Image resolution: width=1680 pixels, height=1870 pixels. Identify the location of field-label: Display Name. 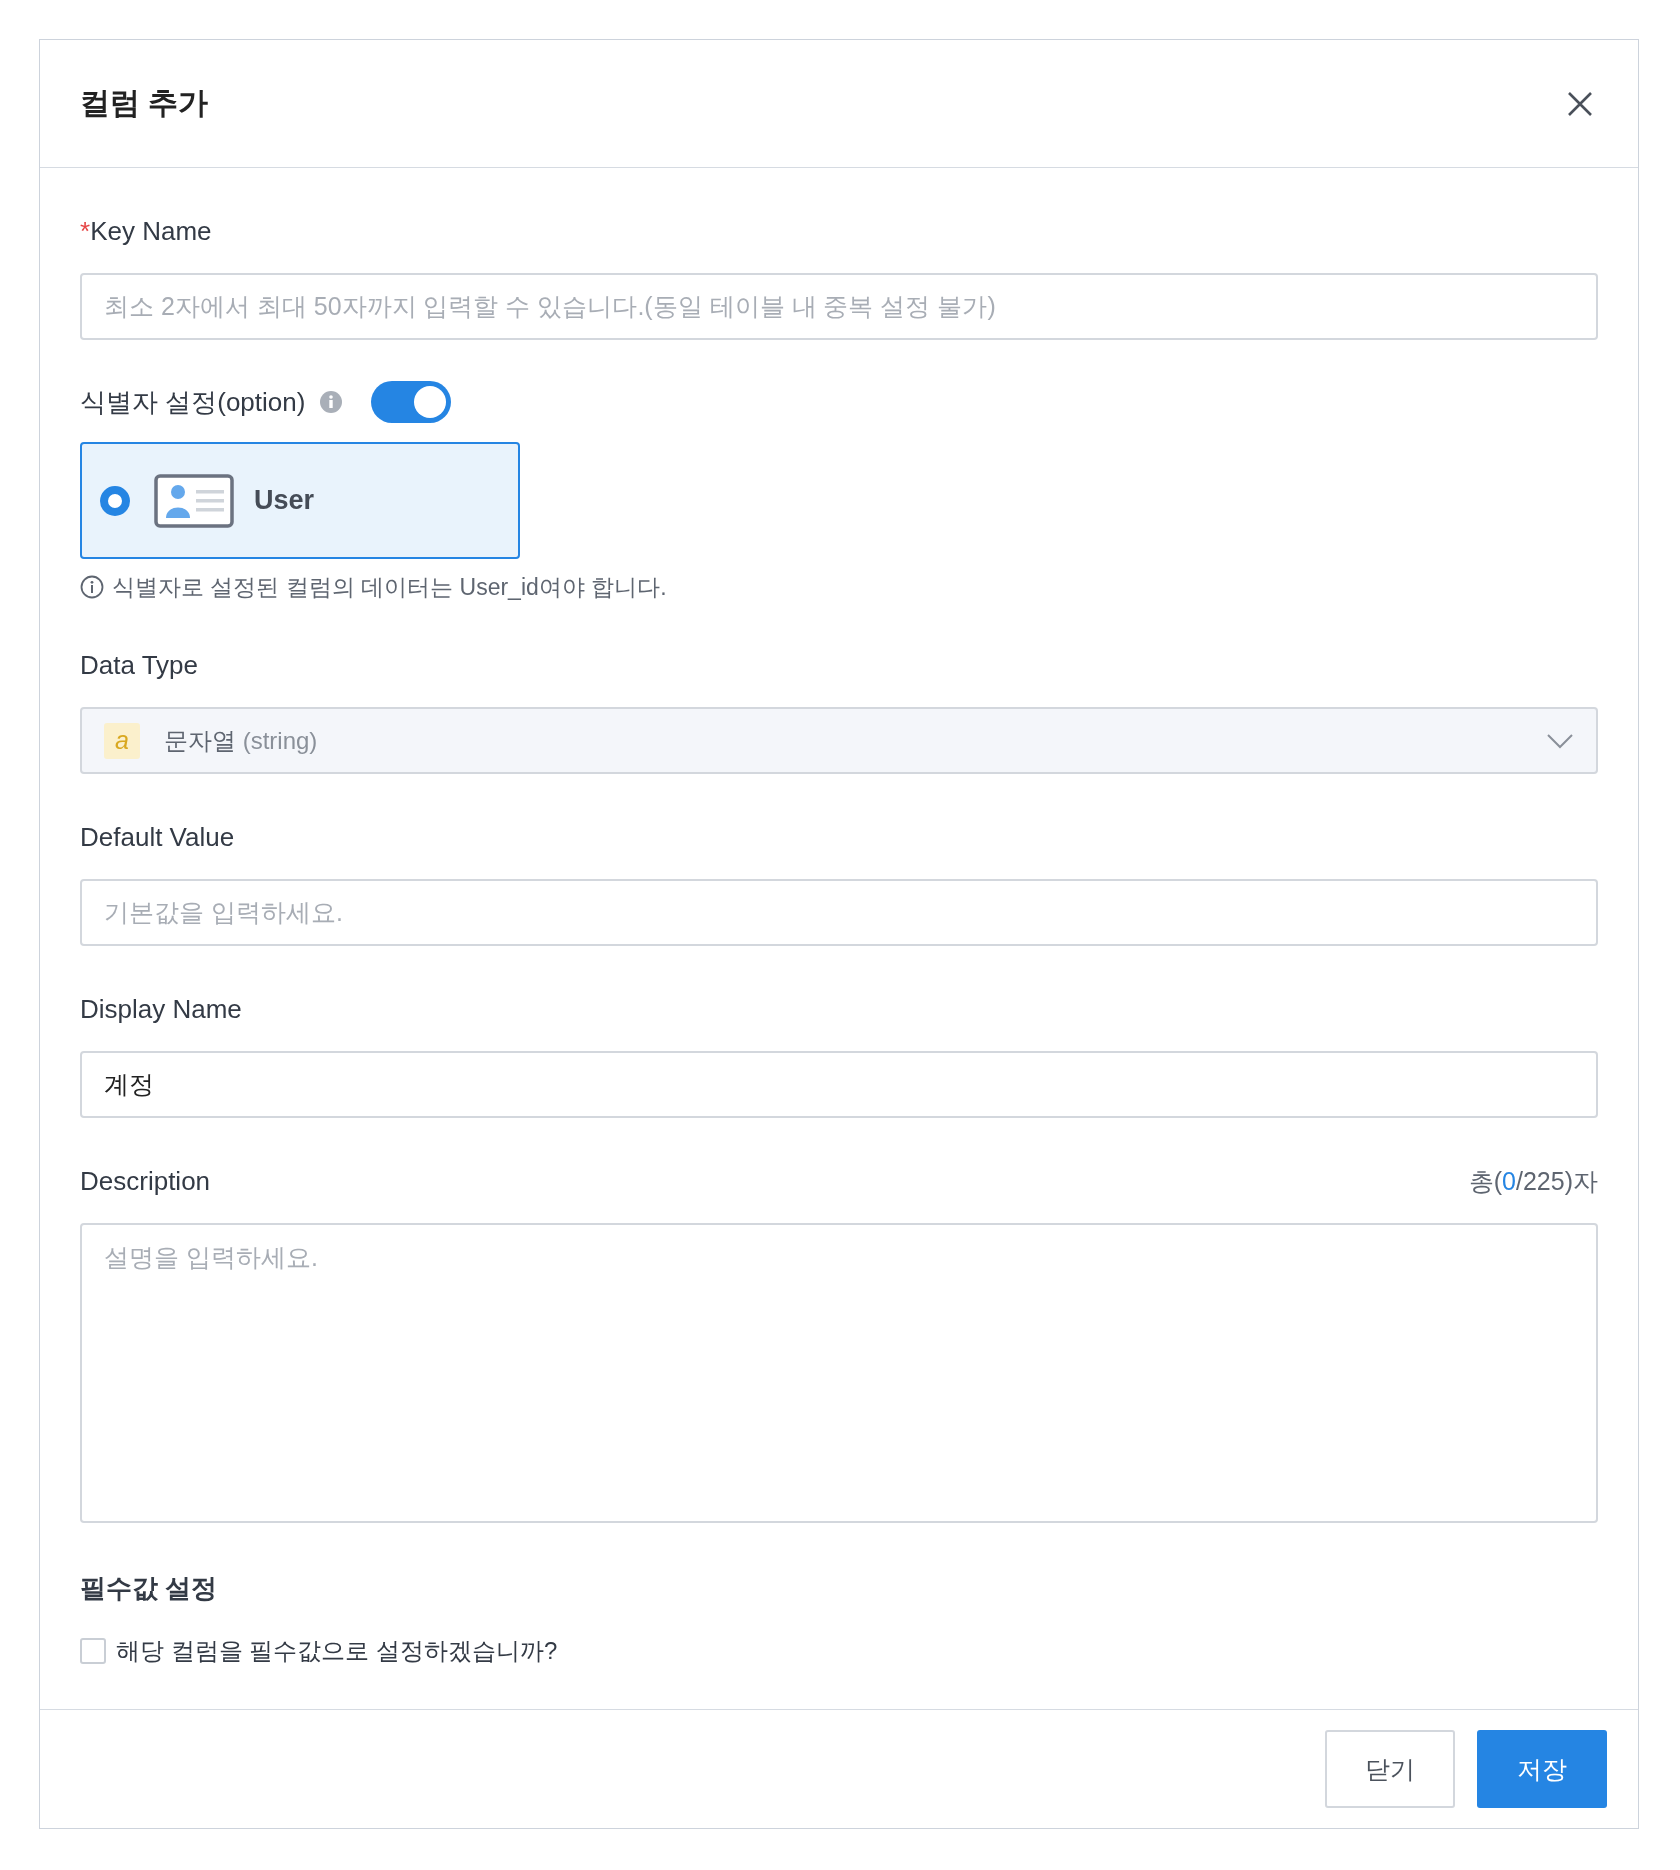
(161, 1009).